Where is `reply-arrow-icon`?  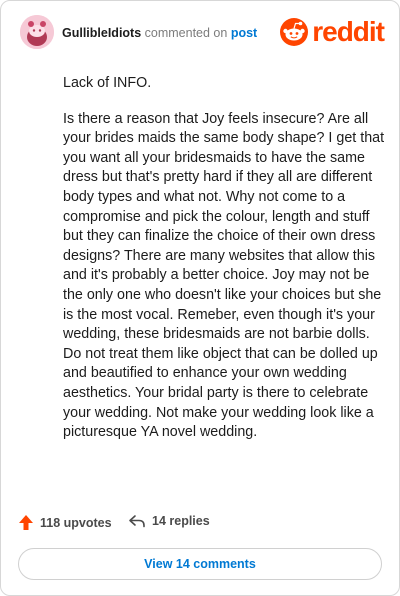
reply-arrow-icon is located at coordinates (137, 521).